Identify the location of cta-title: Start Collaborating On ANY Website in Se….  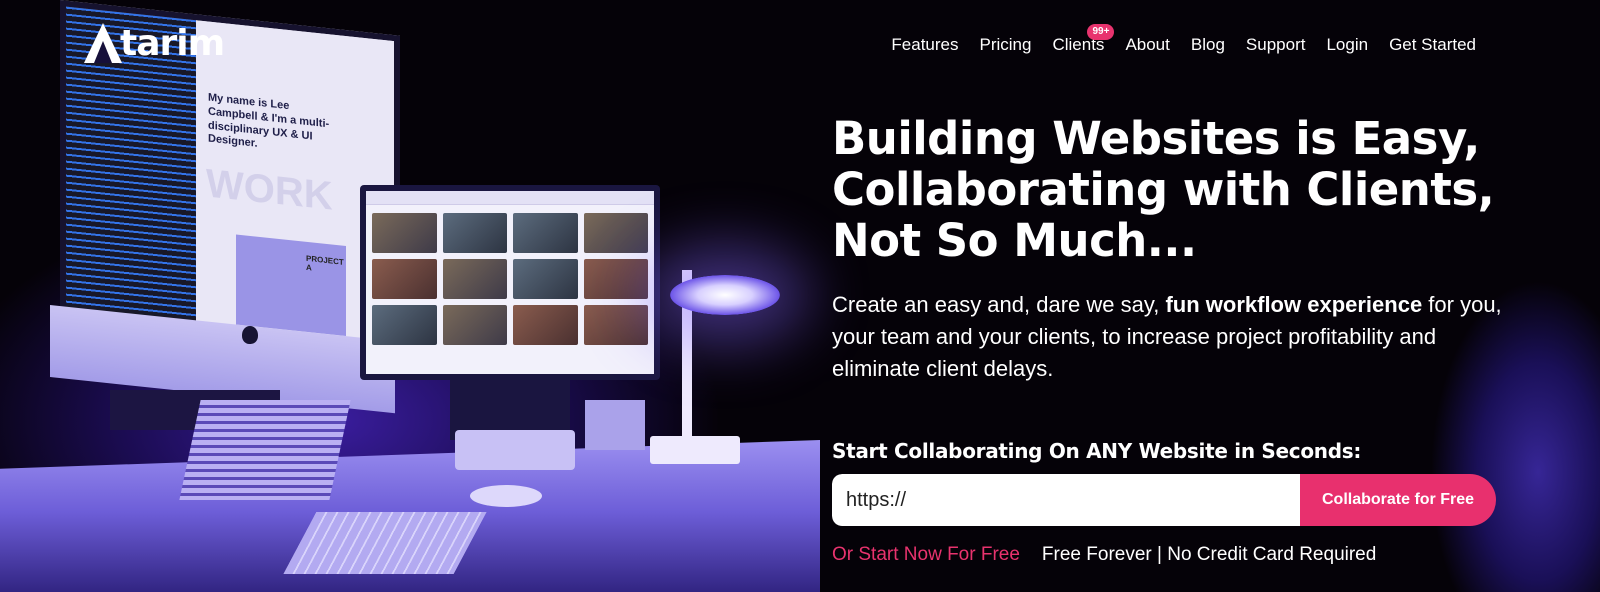
(1097, 451).